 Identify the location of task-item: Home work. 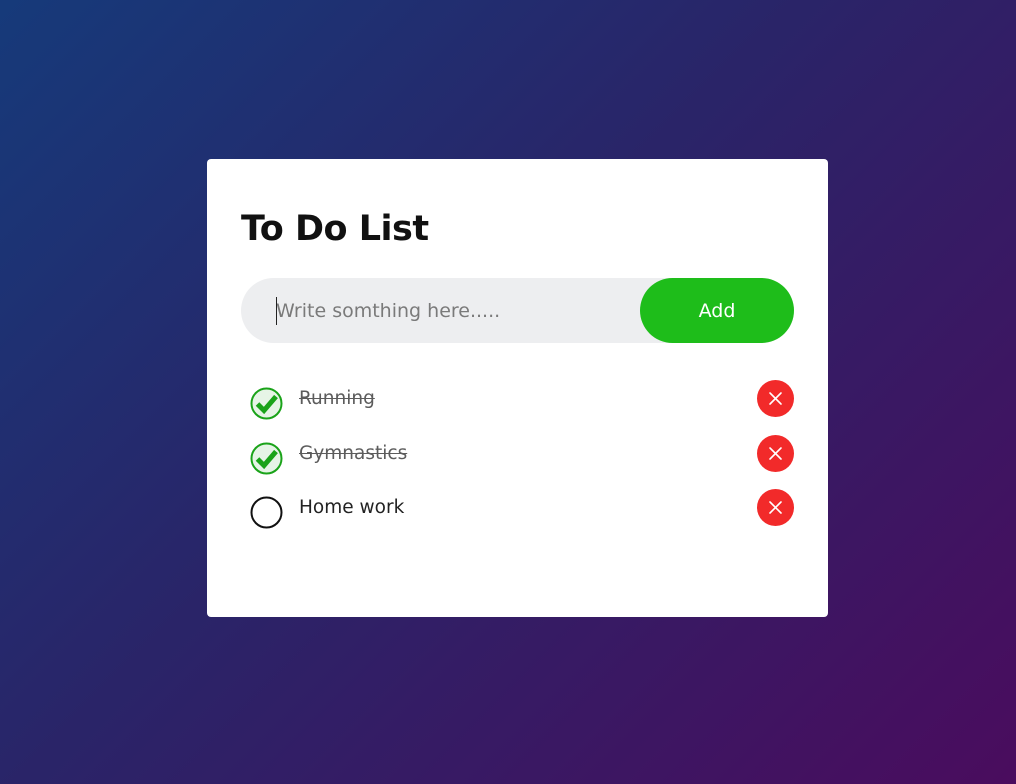
(517, 509).